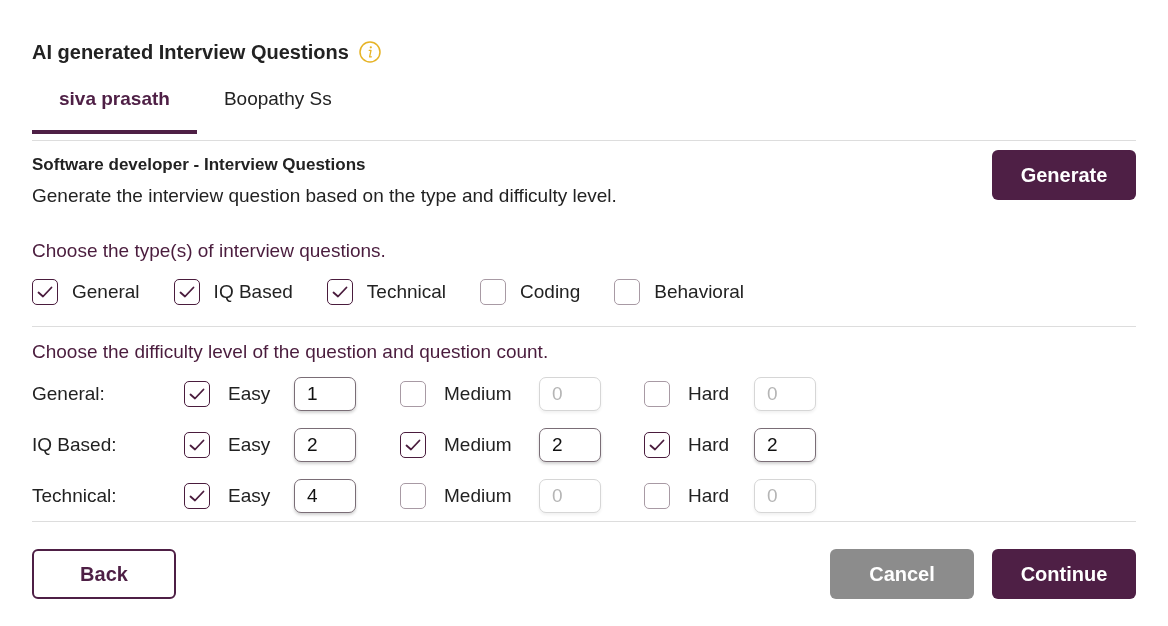  I want to click on tab: Boopathy Ss, so click(277, 102).